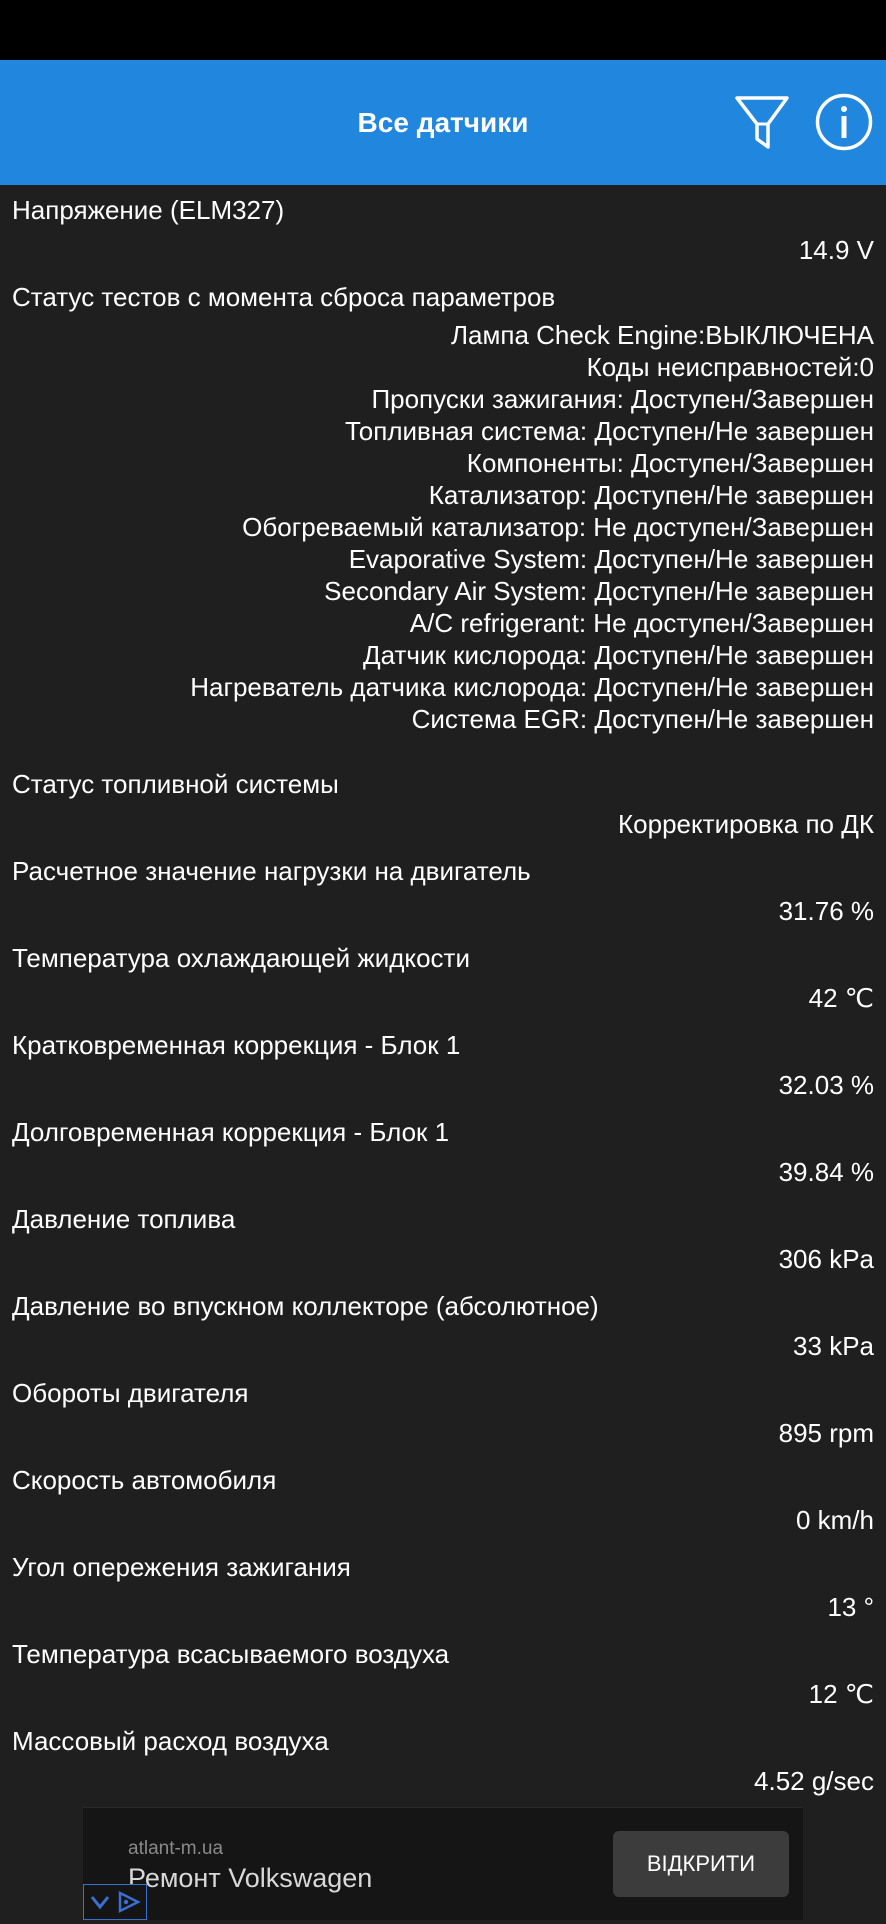  What do you see at coordinates (443, 228) in the screenshot?
I see `sensor-item: Напряжение (ELM327) 14.9 V` at bounding box center [443, 228].